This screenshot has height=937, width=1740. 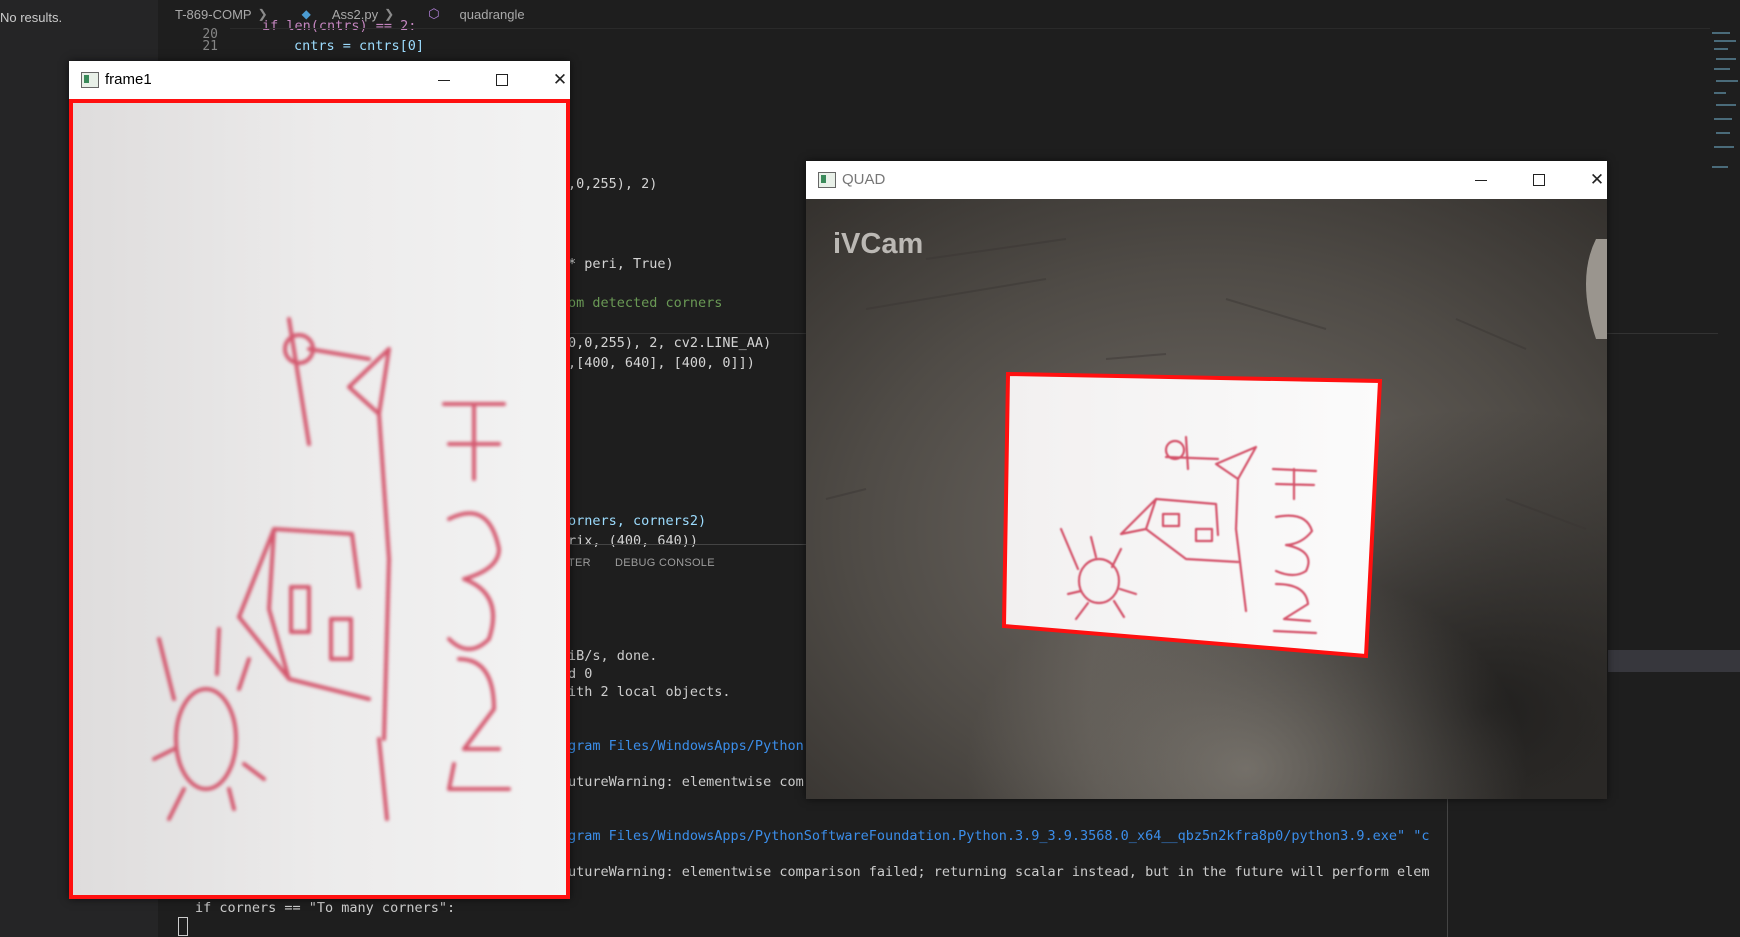 I want to click on code-fragment: 0,0,255), 2, cv2.LINE_AA), so click(x=670, y=343).